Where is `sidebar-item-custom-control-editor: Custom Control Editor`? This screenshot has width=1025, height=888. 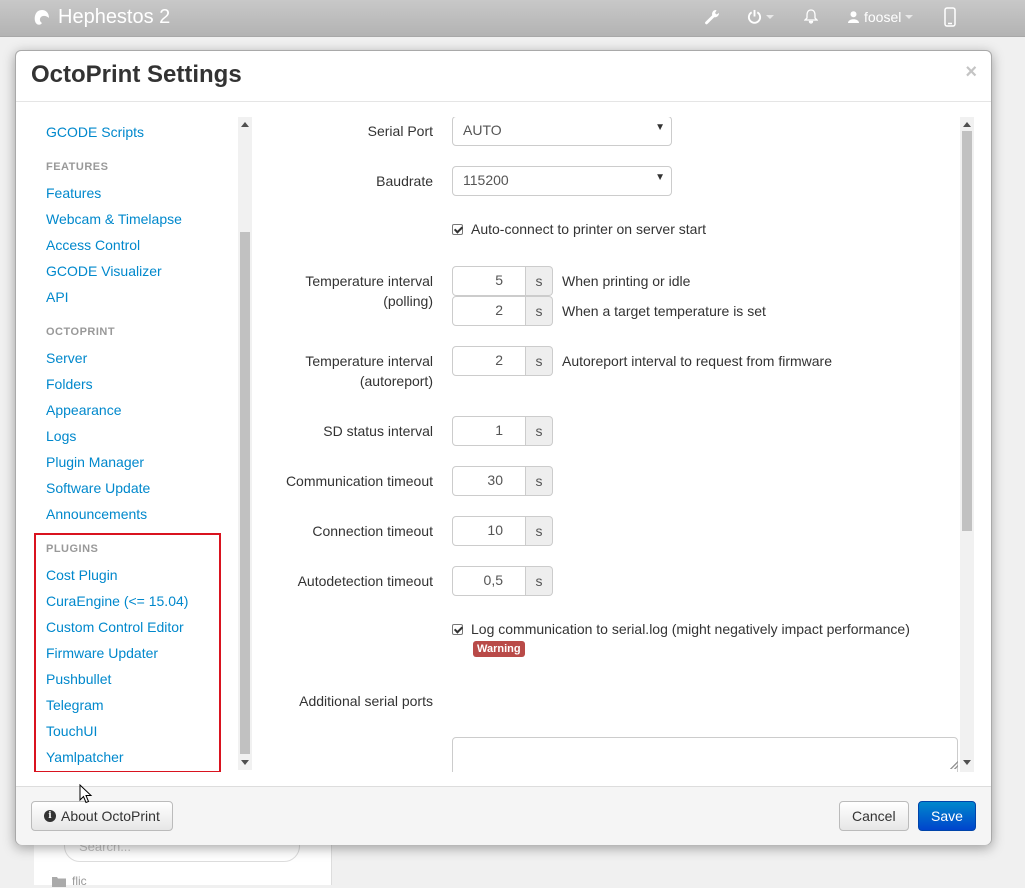 sidebar-item-custom-control-editor: Custom Control Editor is located at coordinates (115, 627).